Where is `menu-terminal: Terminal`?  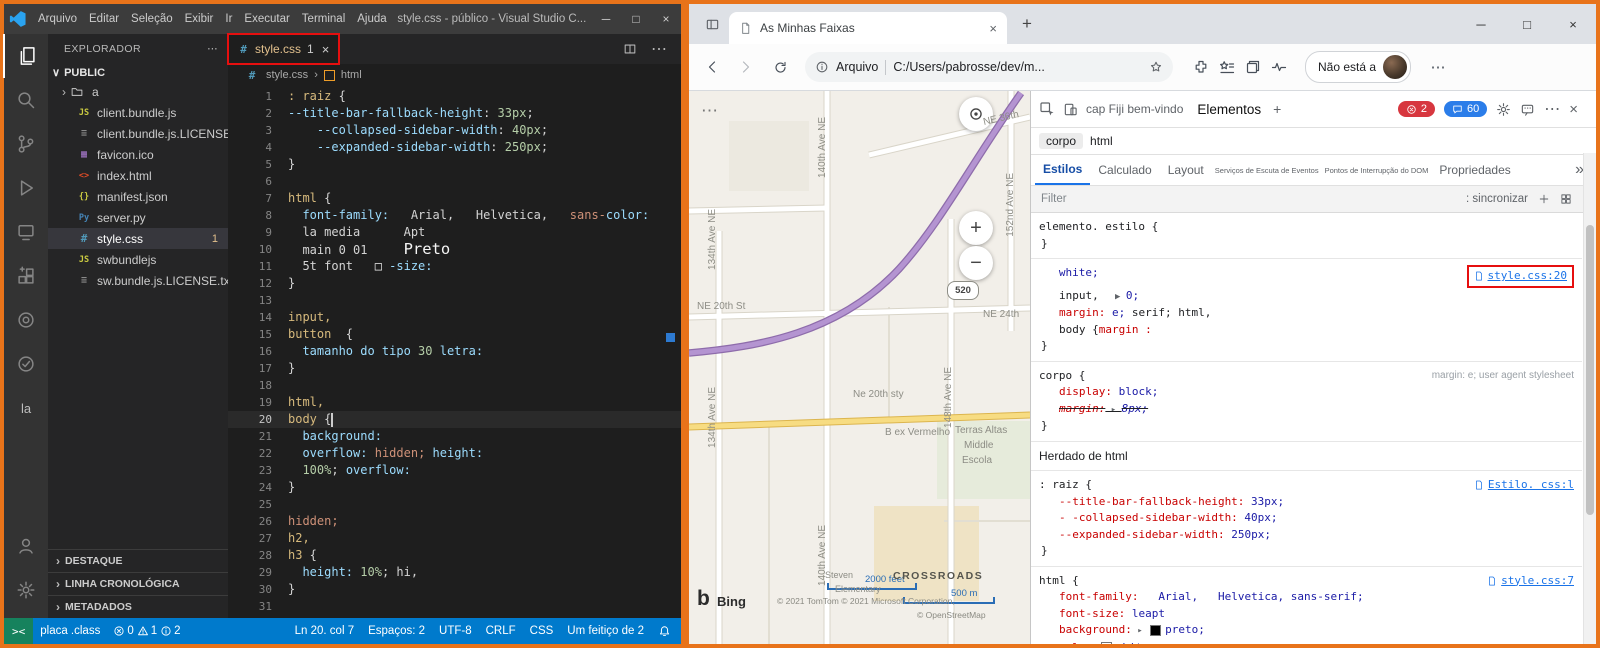 menu-terminal: Terminal is located at coordinates (323, 19).